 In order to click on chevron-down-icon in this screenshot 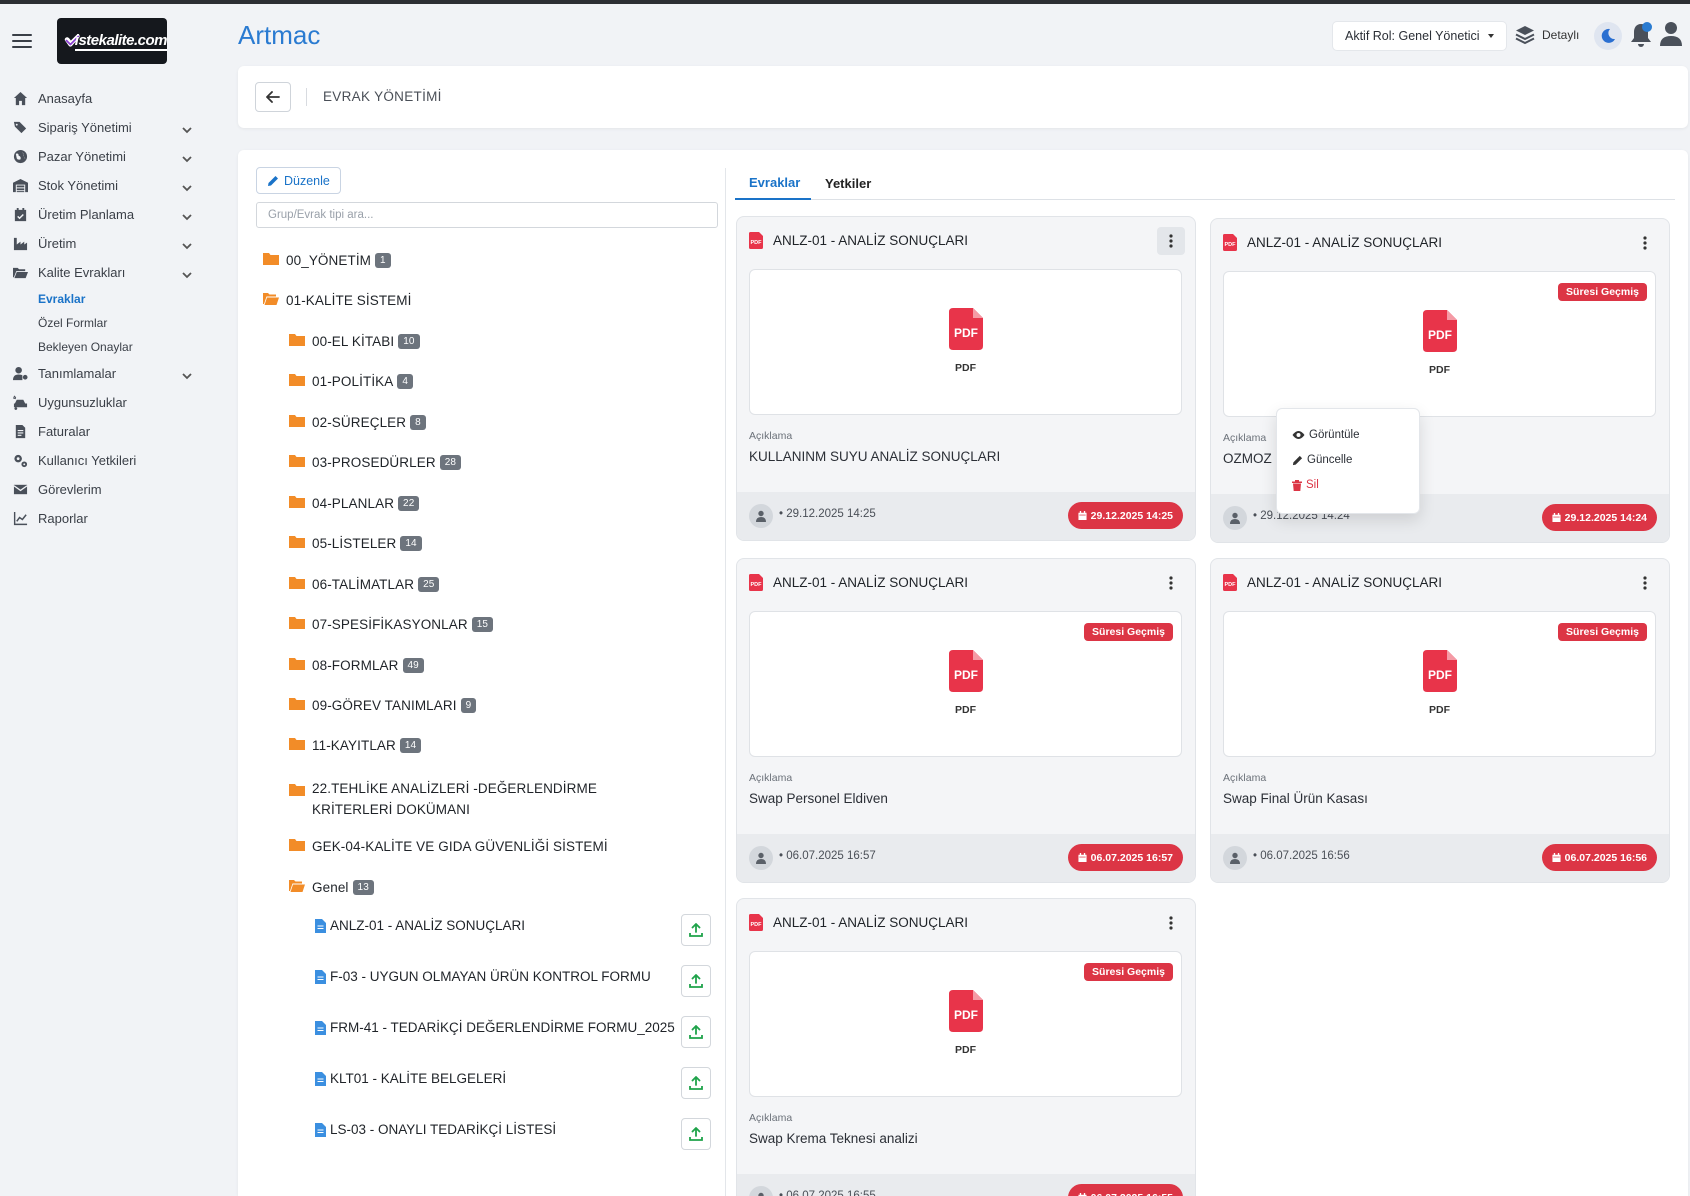, I will do `click(187, 157)`.